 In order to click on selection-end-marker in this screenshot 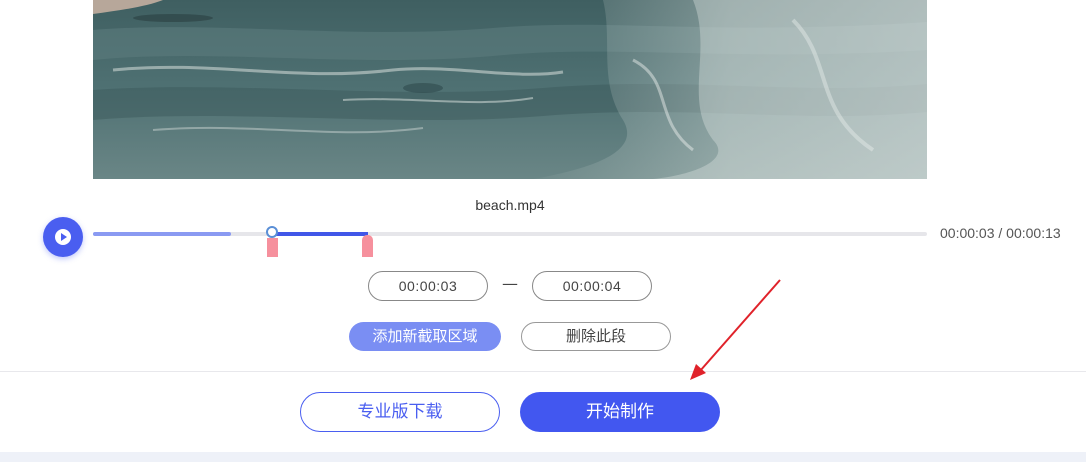, I will do `click(367, 246)`.